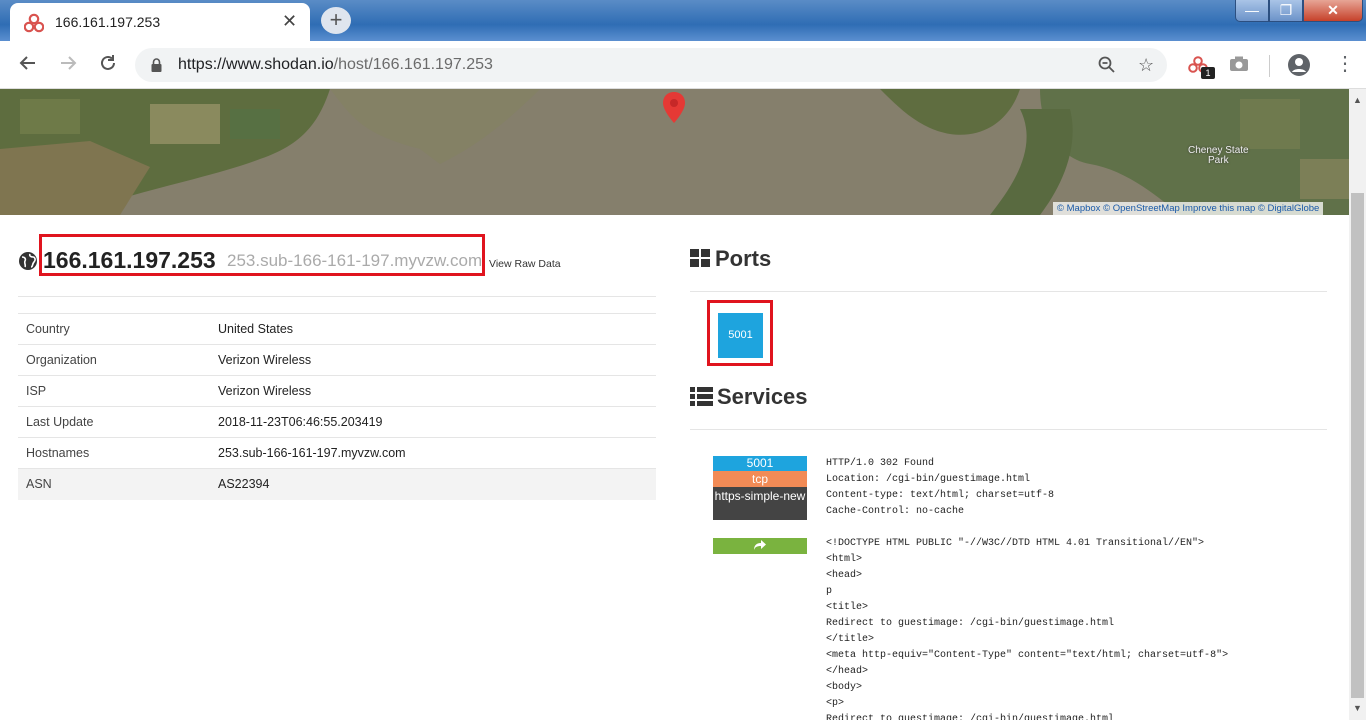 This screenshot has width=1366, height=720. I want to click on table-row: ASN AS22394, so click(337, 484).